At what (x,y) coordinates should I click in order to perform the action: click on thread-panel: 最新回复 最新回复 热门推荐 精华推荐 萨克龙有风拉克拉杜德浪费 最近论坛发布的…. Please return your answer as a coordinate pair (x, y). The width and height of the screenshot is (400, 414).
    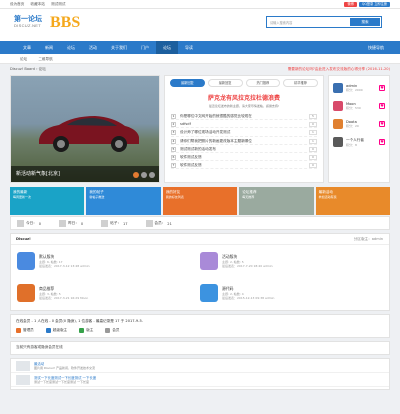
    Looking at the image, I should click on (244, 129).